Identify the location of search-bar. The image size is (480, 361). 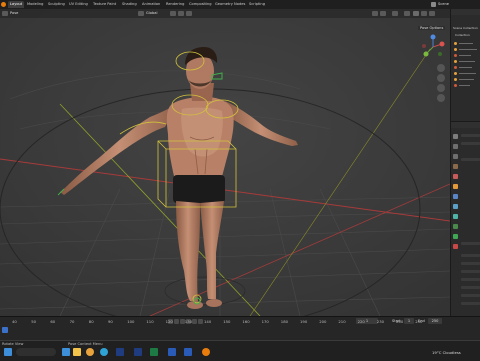
(36, 352).